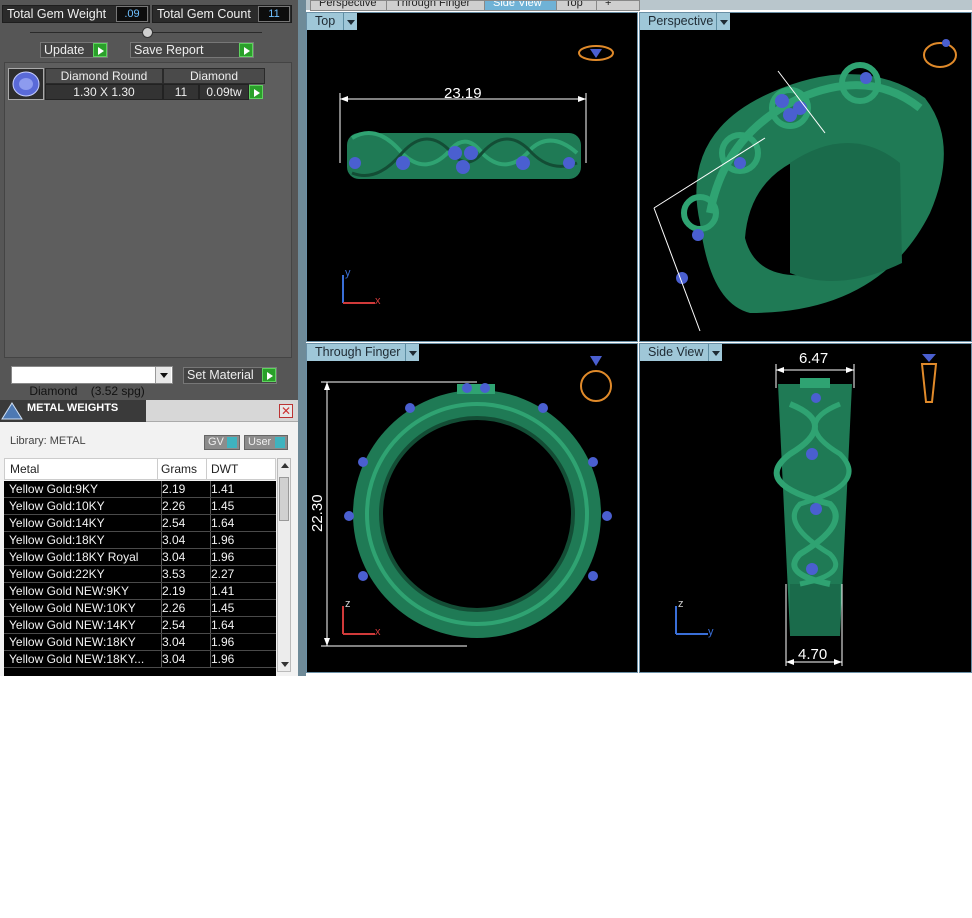  What do you see at coordinates (179, 469) in the screenshot?
I see `column-grams: Grams` at bounding box center [179, 469].